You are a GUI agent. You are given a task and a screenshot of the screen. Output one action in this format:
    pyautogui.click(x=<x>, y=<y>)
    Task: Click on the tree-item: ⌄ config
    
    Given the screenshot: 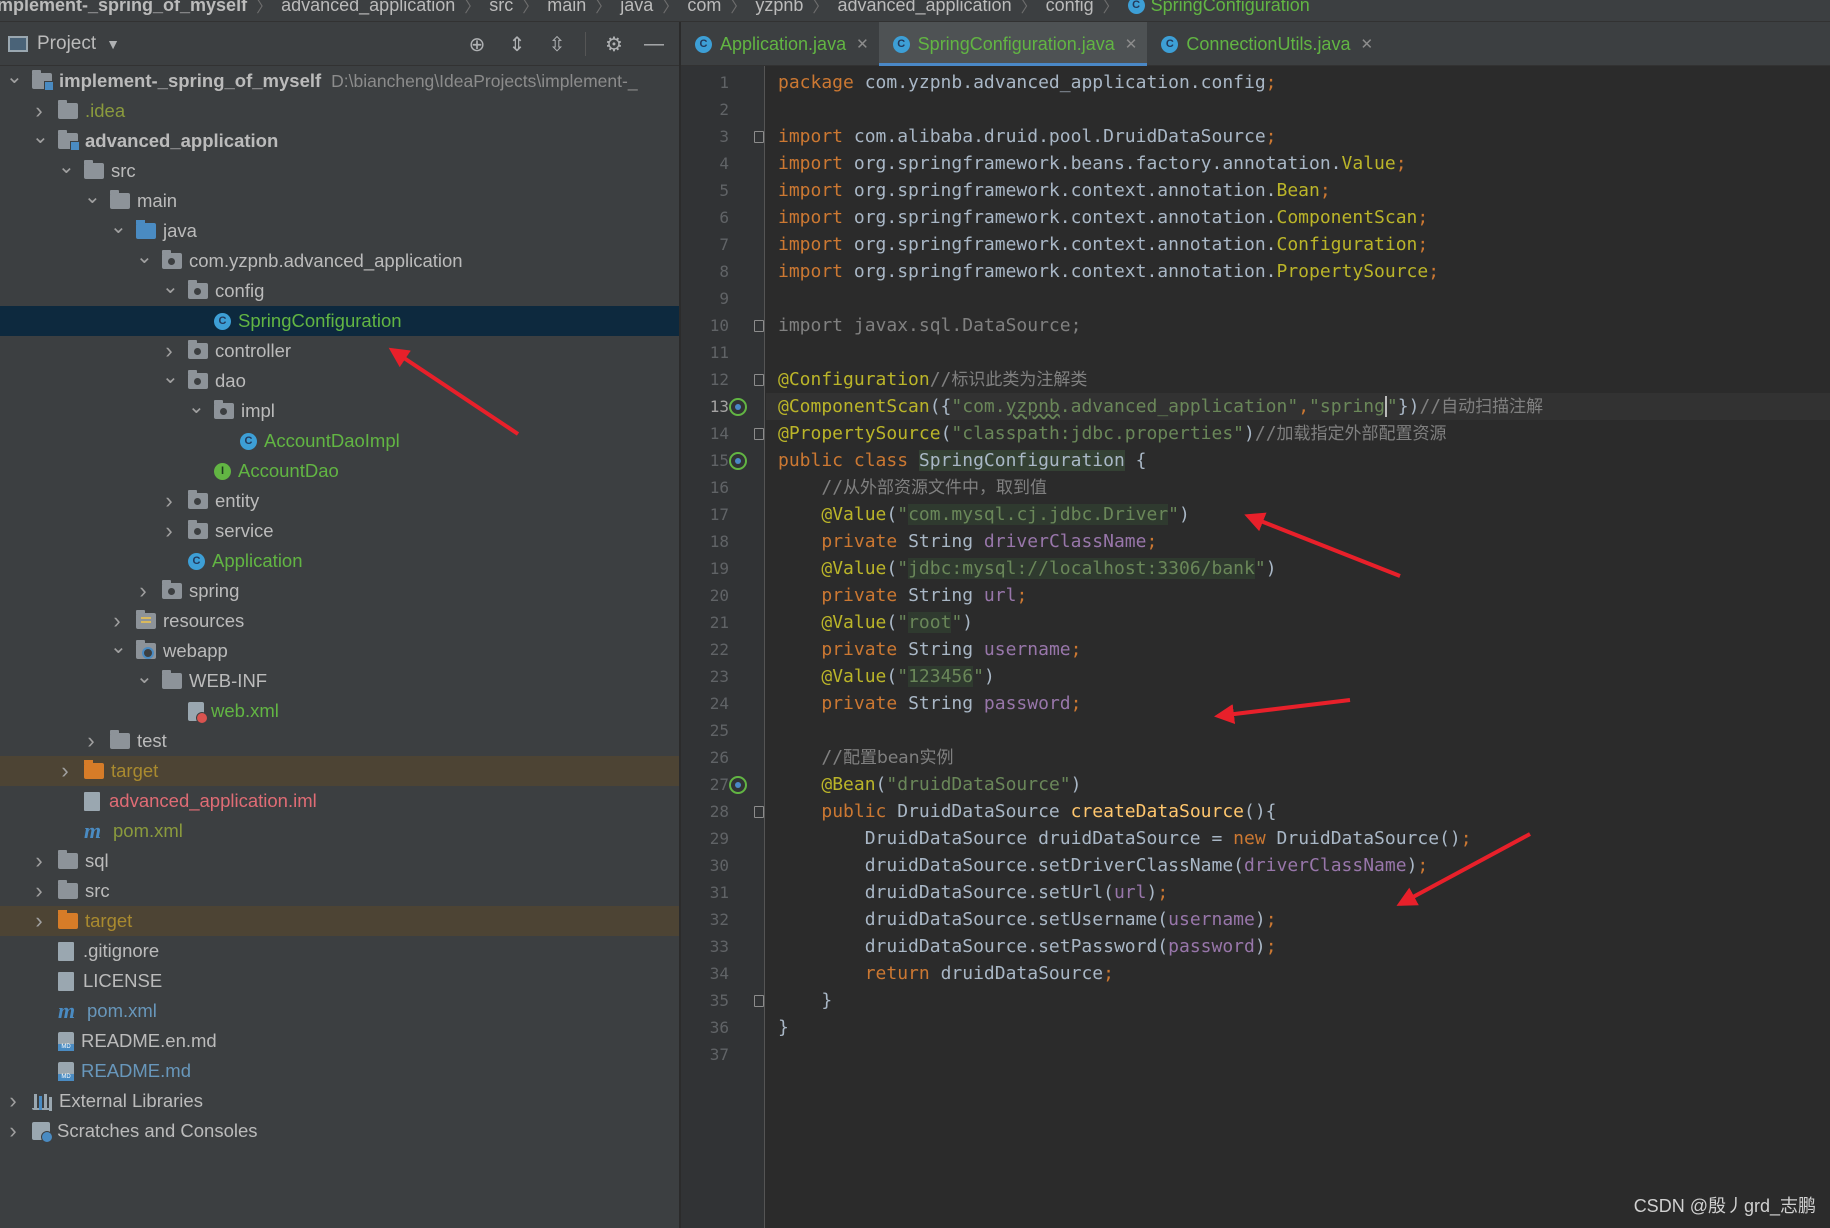 What is the action you would take?
    pyautogui.click(x=339, y=291)
    